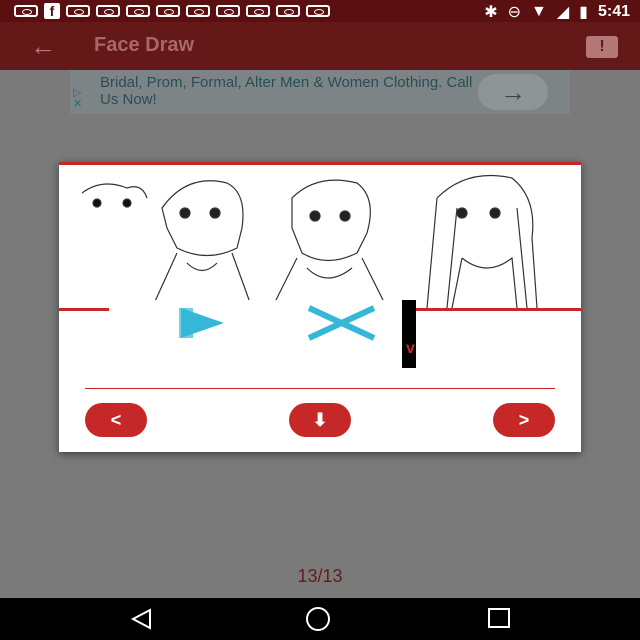 The image size is (640, 640). What do you see at coordinates (524, 420) in the screenshot?
I see `next-button: >` at bounding box center [524, 420].